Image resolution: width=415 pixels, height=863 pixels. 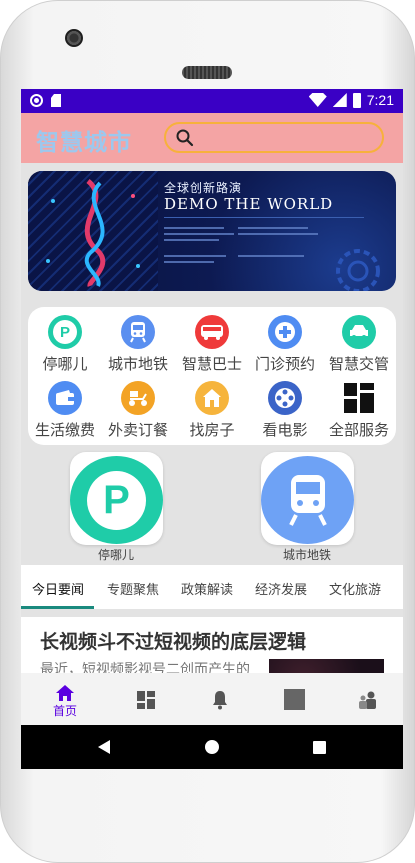 I want to click on news-tabs: 今日要闻 专题聚焦 政策解读 经济发展 文化旅游, so click(x=212, y=587).